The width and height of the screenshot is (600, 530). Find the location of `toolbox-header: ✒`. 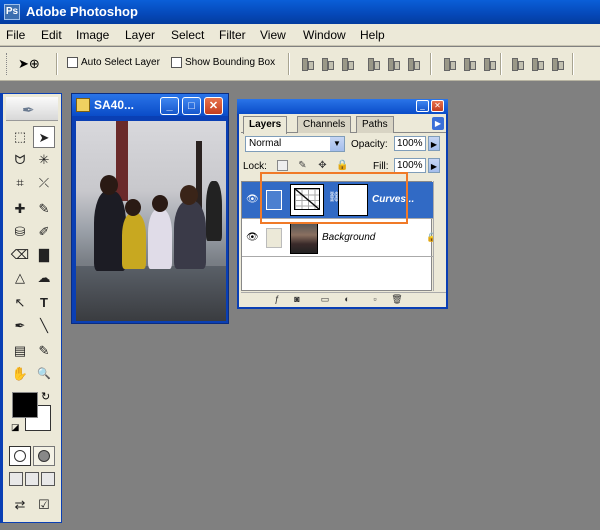

toolbox-header: ✒ is located at coordinates (32, 109).